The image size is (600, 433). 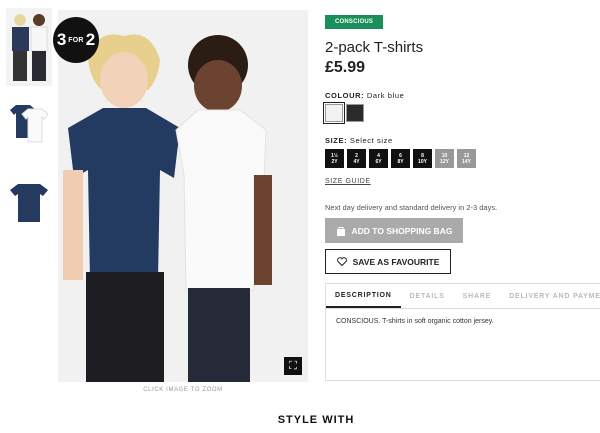 I want to click on size-option: 1½ 2Y, so click(x=334, y=158).